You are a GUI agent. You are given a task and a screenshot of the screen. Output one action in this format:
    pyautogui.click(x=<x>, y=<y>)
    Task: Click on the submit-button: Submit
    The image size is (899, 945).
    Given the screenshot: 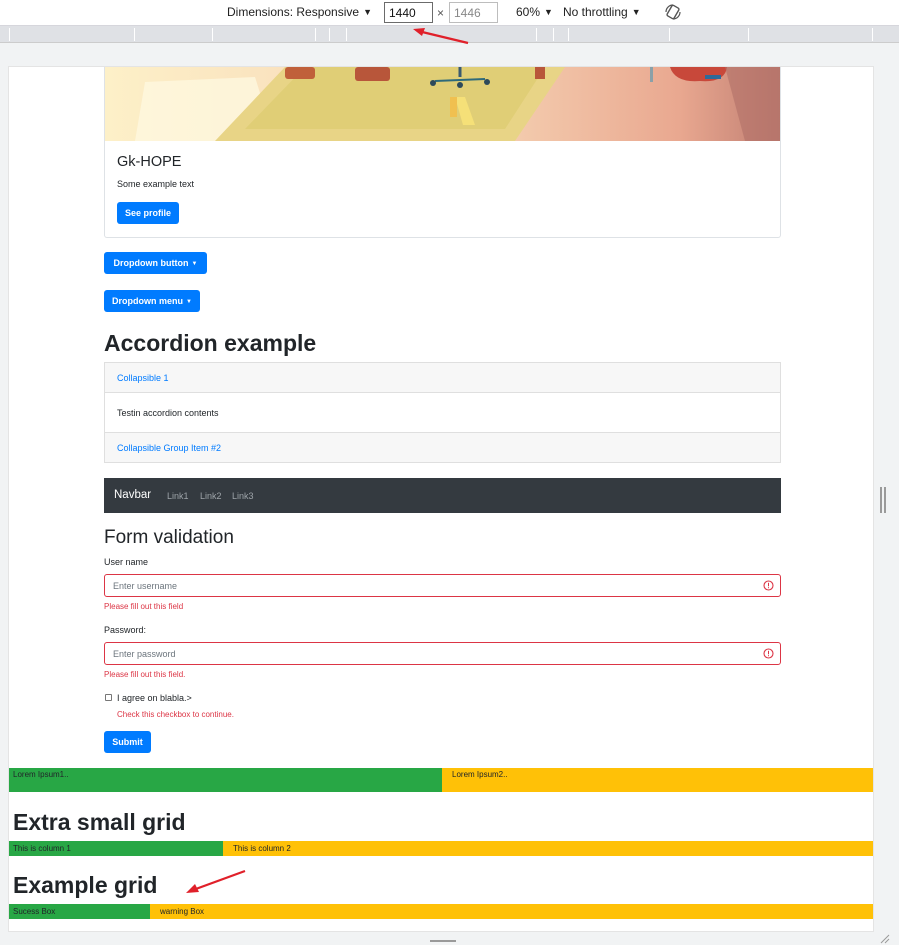 What is the action you would take?
    pyautogui.click(x=127, y=742)
    